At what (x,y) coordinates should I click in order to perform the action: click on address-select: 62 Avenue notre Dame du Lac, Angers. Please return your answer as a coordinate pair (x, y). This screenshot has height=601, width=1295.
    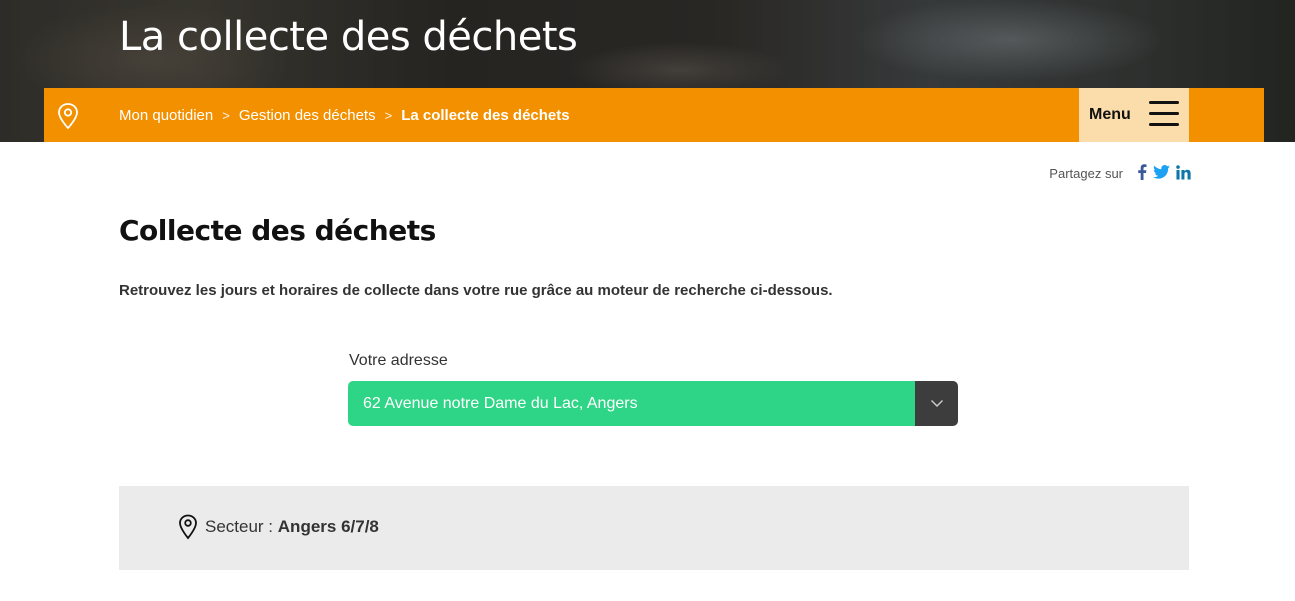
    Looking at the image, I should click on (653, 403).